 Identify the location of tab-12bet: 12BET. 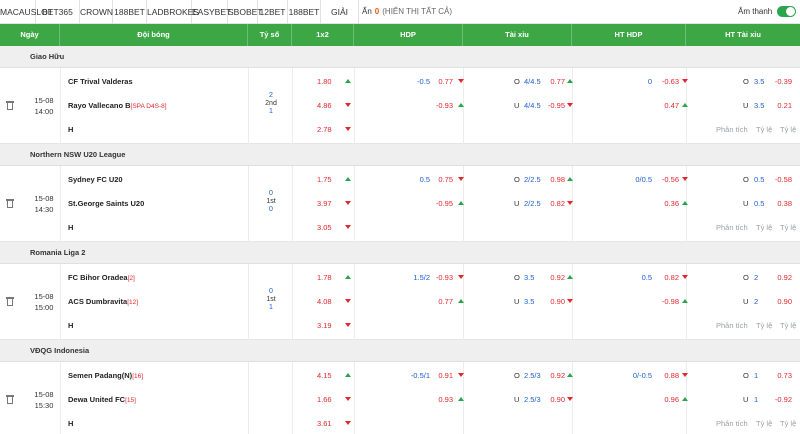
(273, 12).